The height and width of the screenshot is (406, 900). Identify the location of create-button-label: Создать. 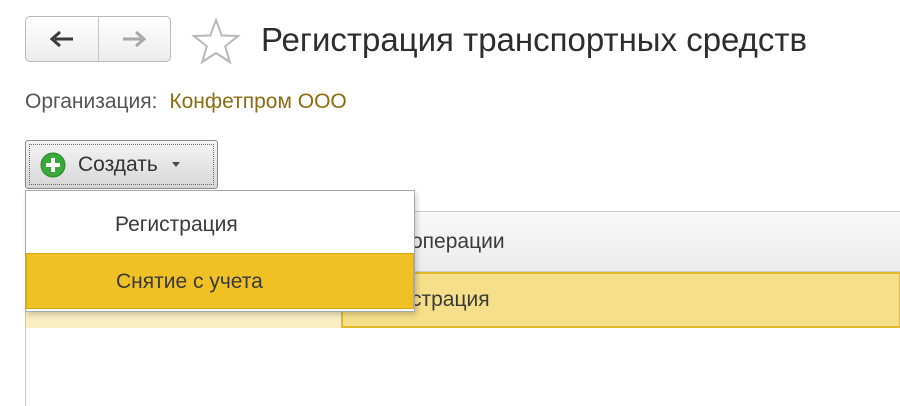
(118, 164).